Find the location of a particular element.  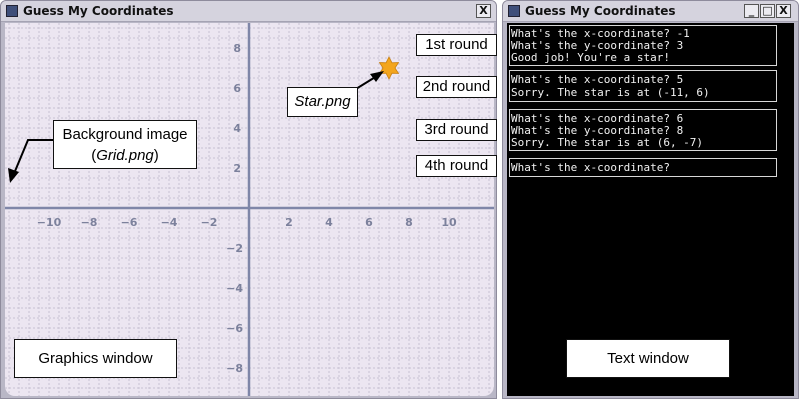

y-tick-label: −6 is located at coordinates (234, 328).